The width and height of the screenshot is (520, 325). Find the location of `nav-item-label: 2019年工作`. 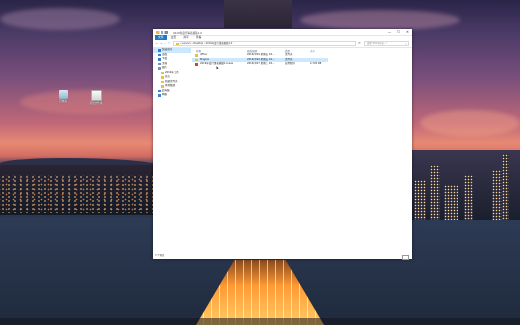

nav-item-label: 2019年工作 is located at coordinates (172, 72).